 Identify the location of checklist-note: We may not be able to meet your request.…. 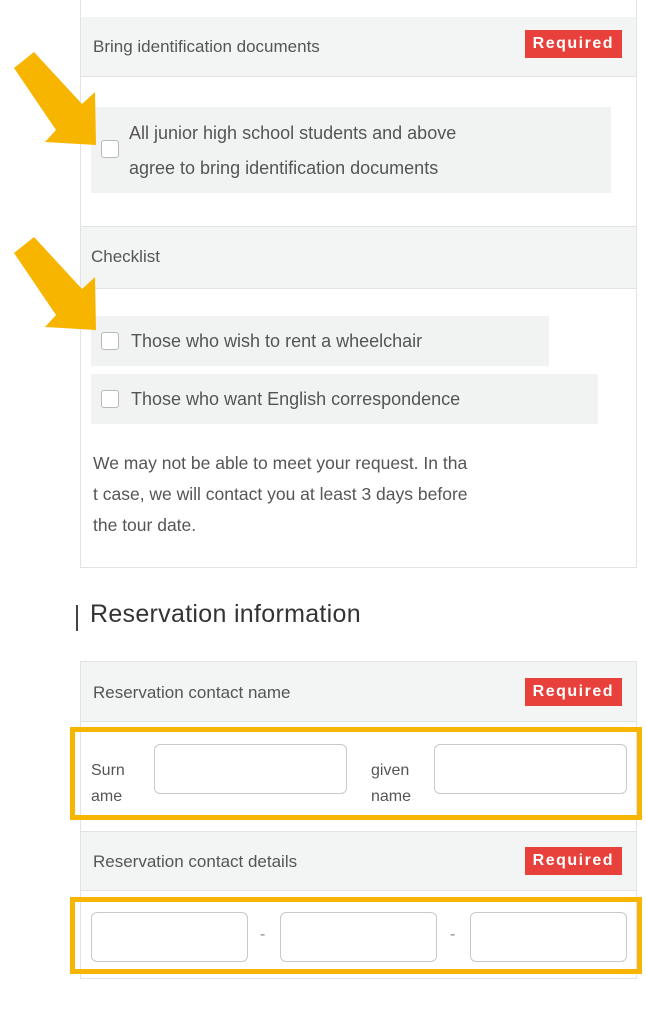
(360, 494).